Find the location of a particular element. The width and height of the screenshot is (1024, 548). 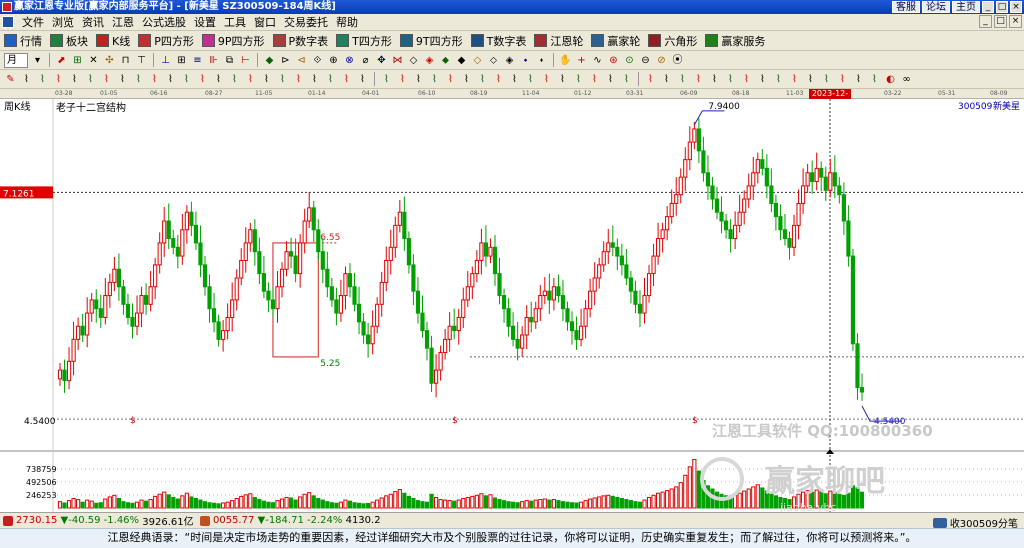

draw-tool-icon: ⊕ is located at coordinates (333, 60).